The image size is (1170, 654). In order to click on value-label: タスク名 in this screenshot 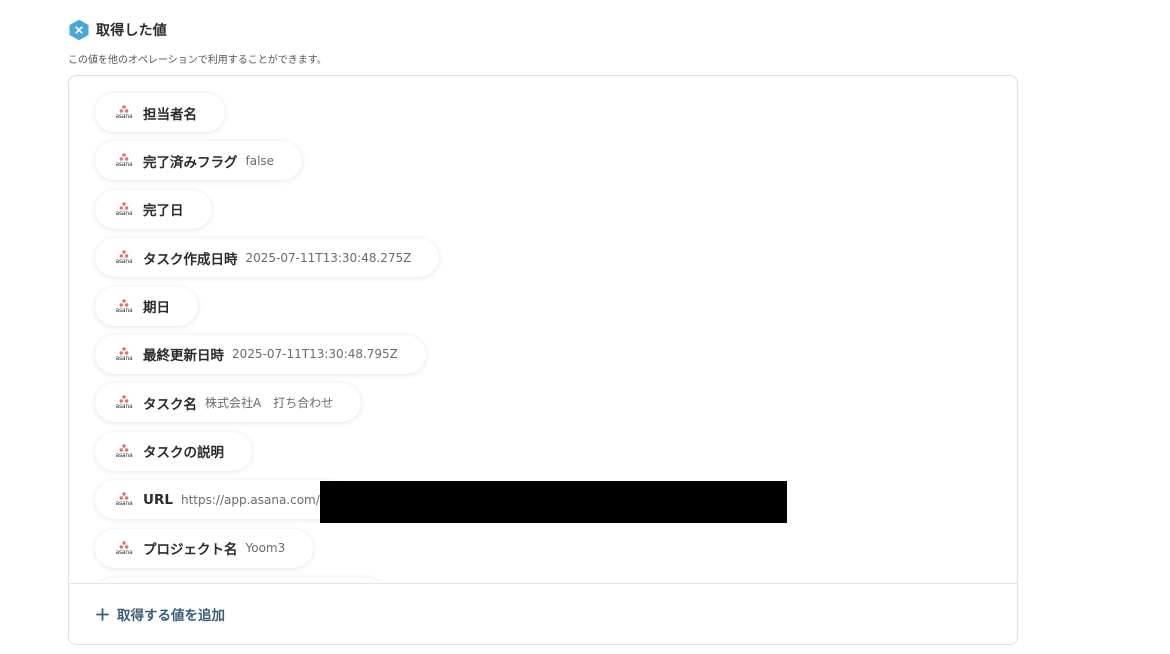, I will do `click(170, 404)`.